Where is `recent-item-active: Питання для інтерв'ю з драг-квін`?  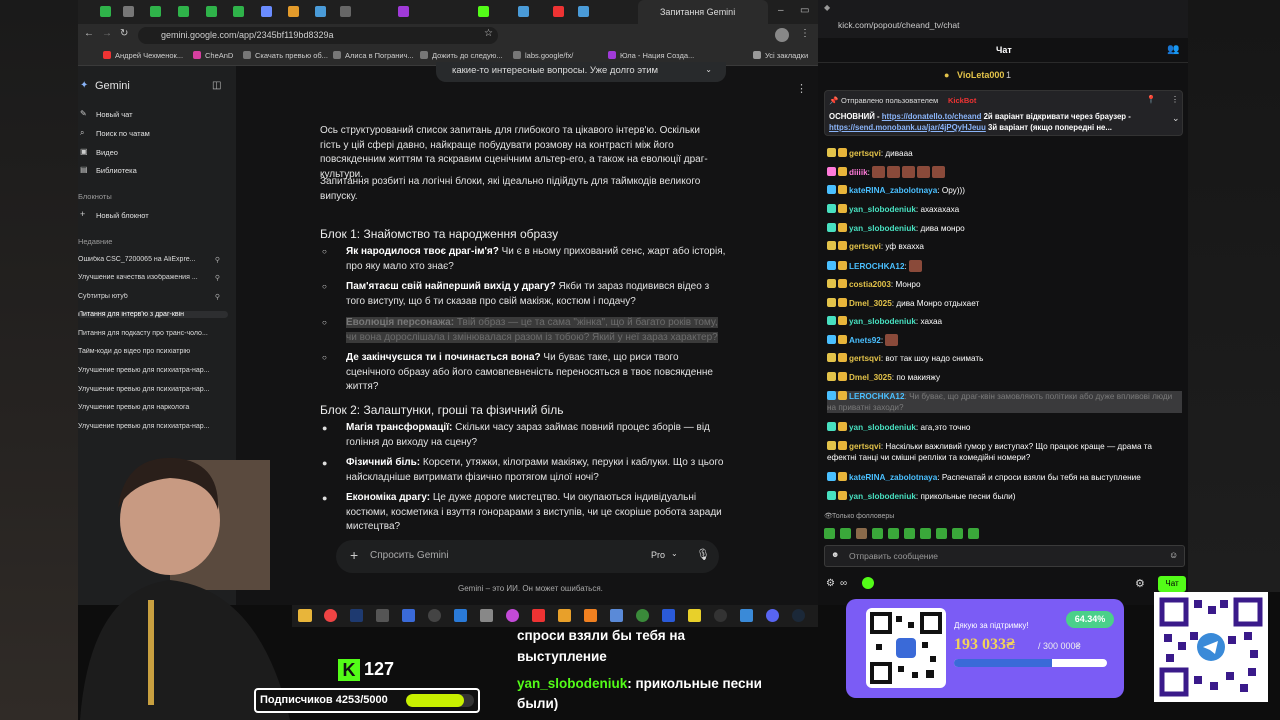
recent-item-active: Питання для інтерв'ю з драг-квін is located at coordinates (153, 314).